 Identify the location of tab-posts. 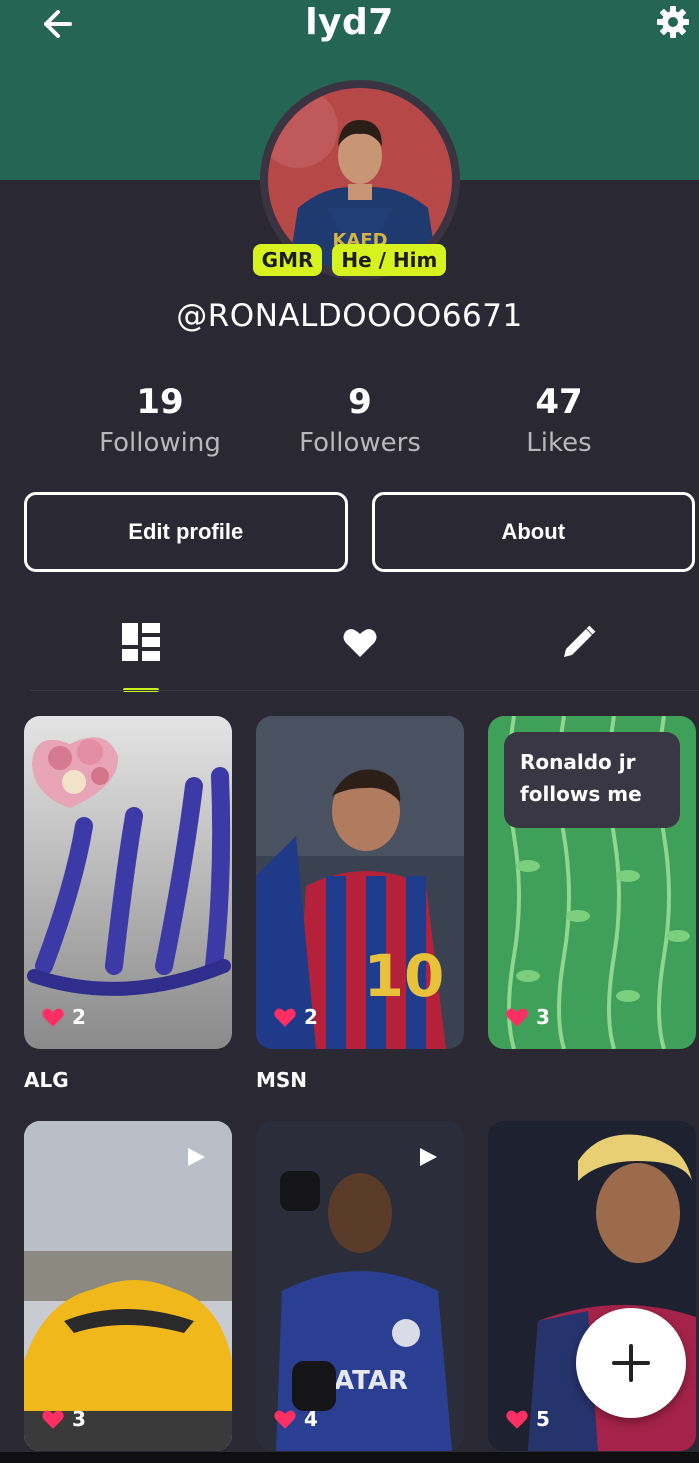
(141, 642).